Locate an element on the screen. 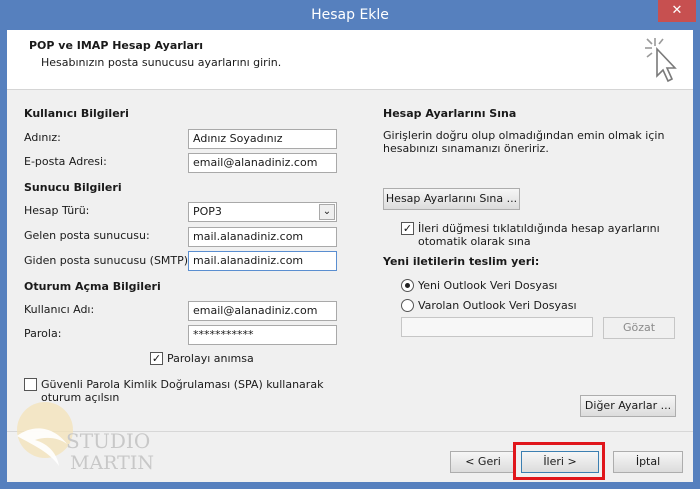 The height and width of the screenshot is (489, 700). name-input: Adınız Soyadınız is located at coordinates (262, 139).